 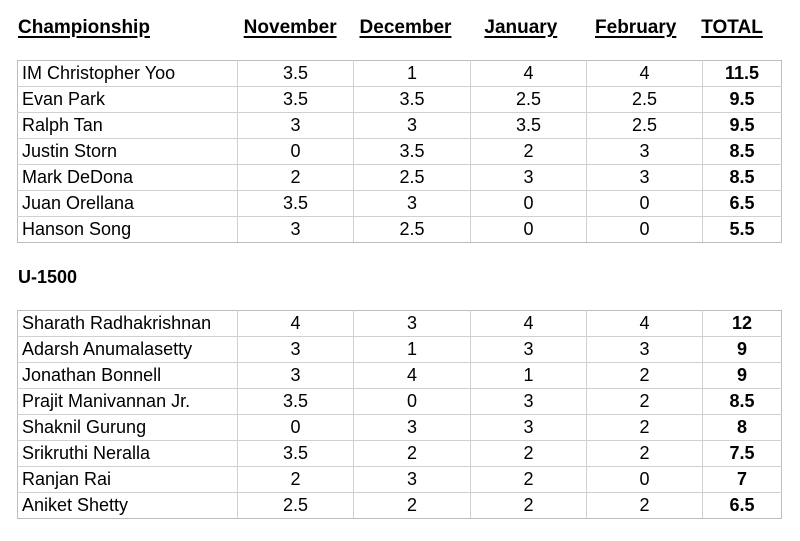 What do you see at coordinates (127, 401) in the screenshot?
I see `player-name: Prajit Manivannan Jr.` at bounding box center [127, 401].